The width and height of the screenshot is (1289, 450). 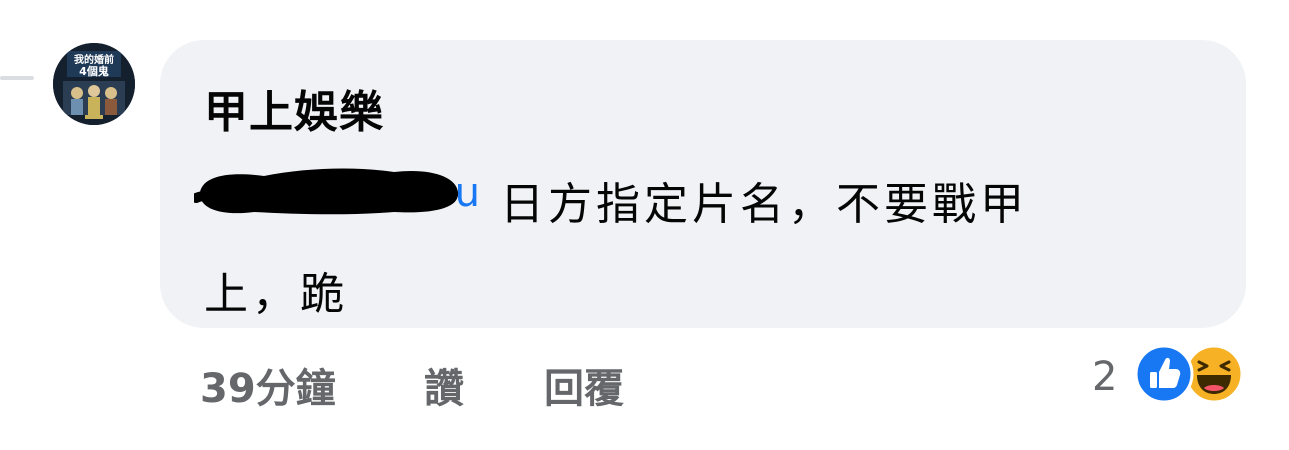 I want to click on mentioned-user-link: u, so click(x=337, y=194).